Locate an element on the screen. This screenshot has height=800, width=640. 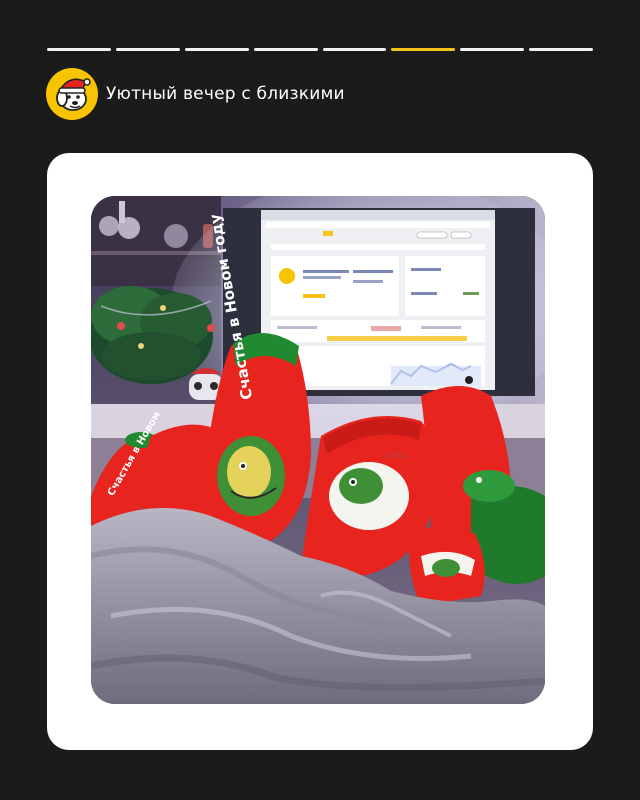
story-header: Уютный вечер с близкими is located at coordinates (195, 94).